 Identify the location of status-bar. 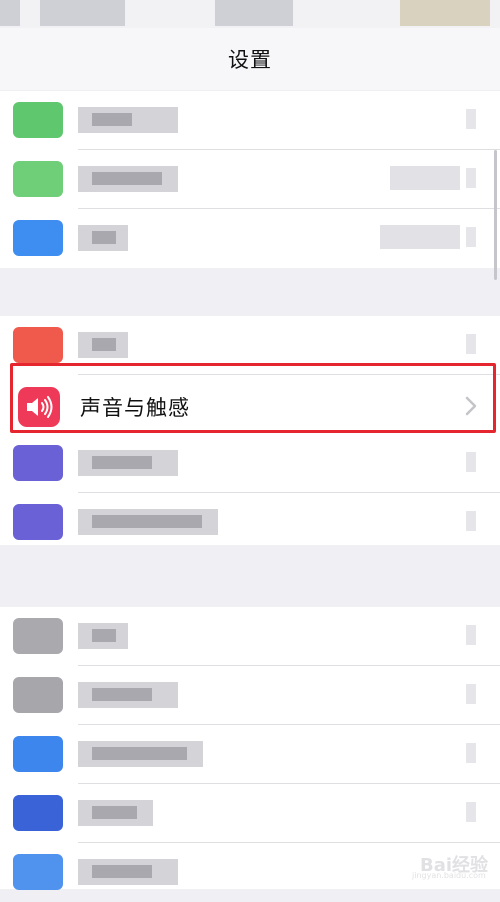
(250, 14).